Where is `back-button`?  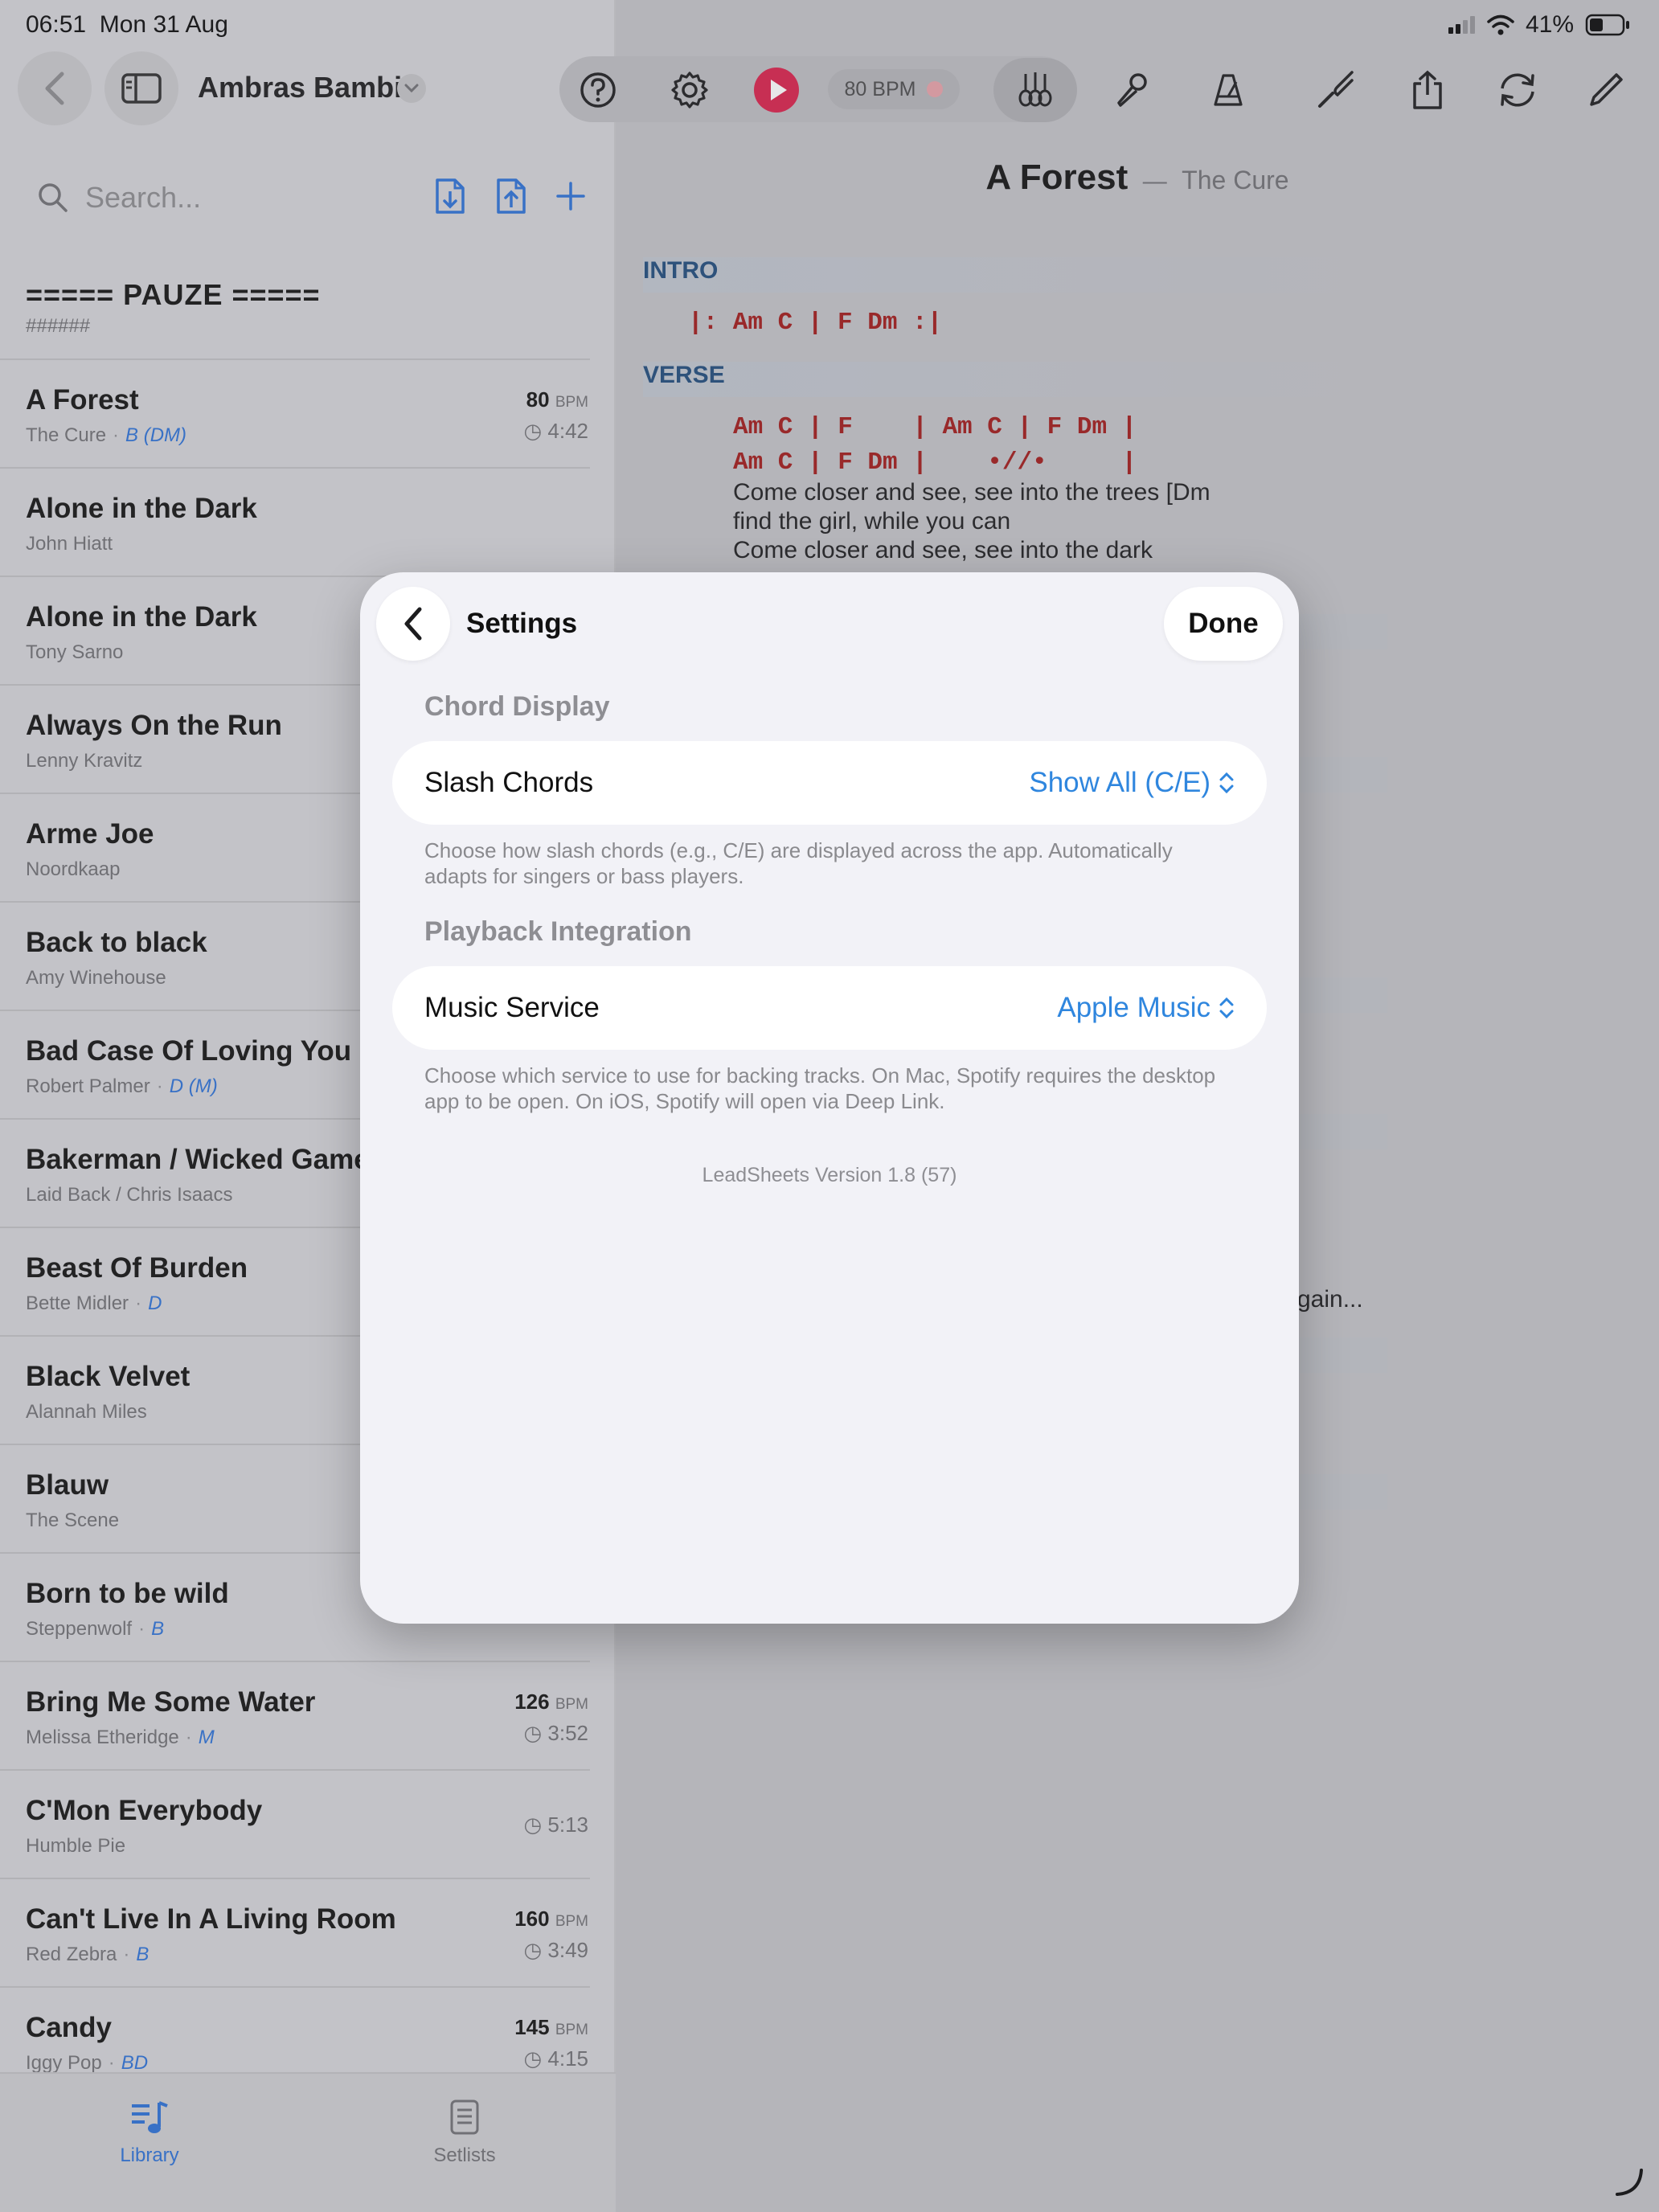 back-button is located at coordinates (413, 624).